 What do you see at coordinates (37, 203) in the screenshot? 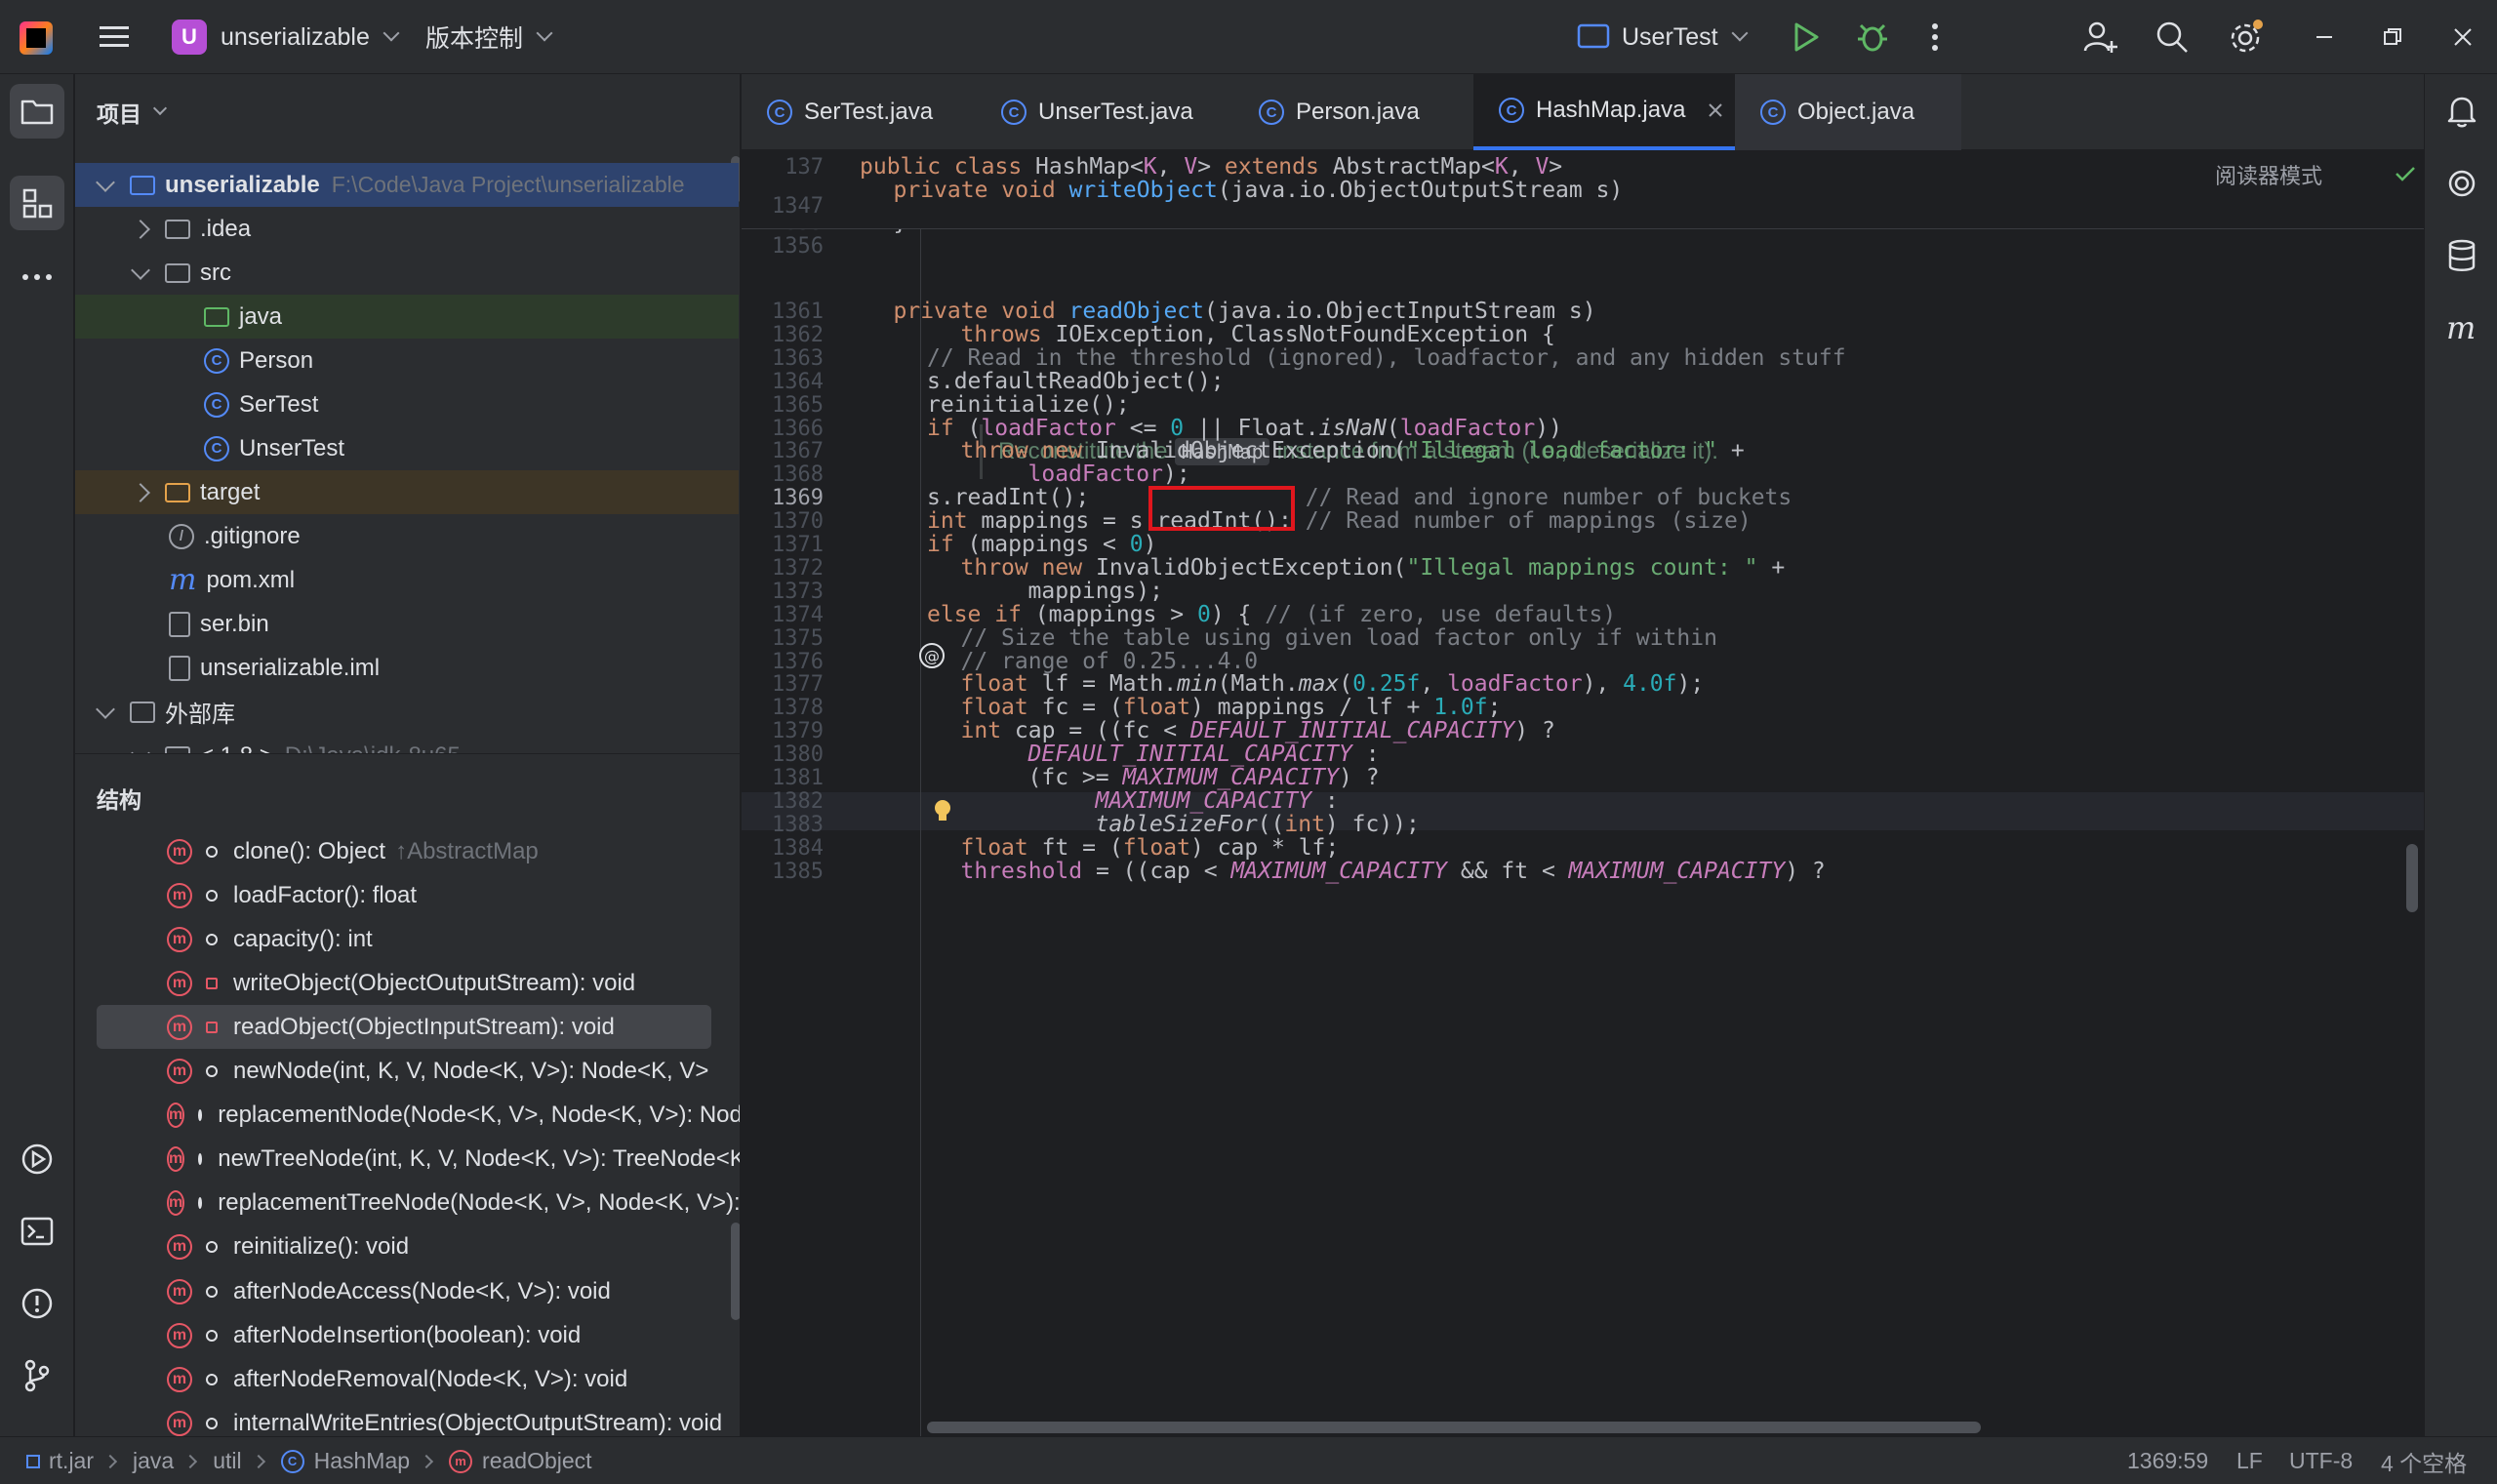
I see `structure-tool-button` at bounding box center [37, 203].